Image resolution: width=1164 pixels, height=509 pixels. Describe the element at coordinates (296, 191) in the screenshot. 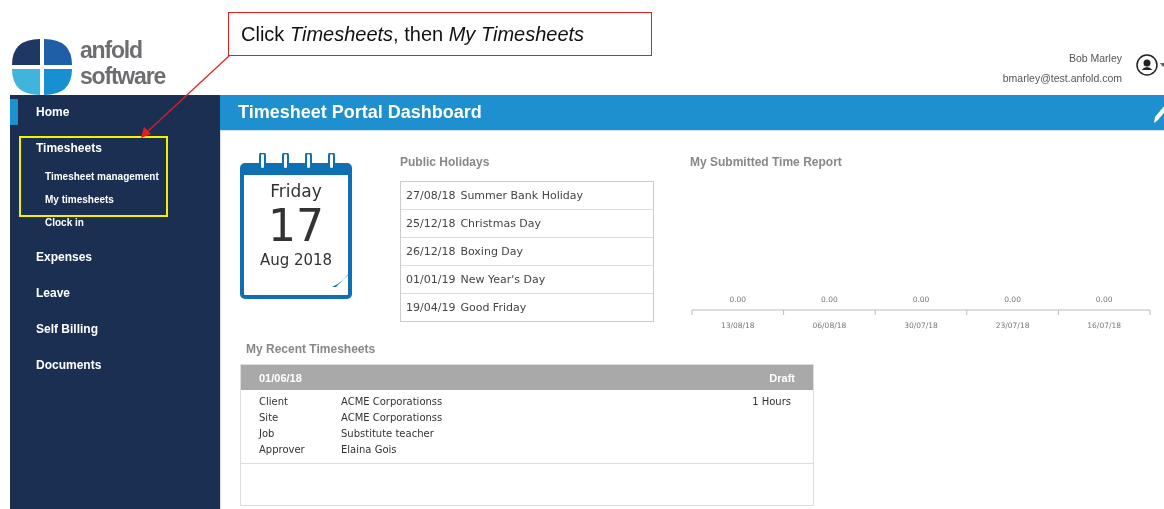

I see `weekday-text: Friday` at that location.